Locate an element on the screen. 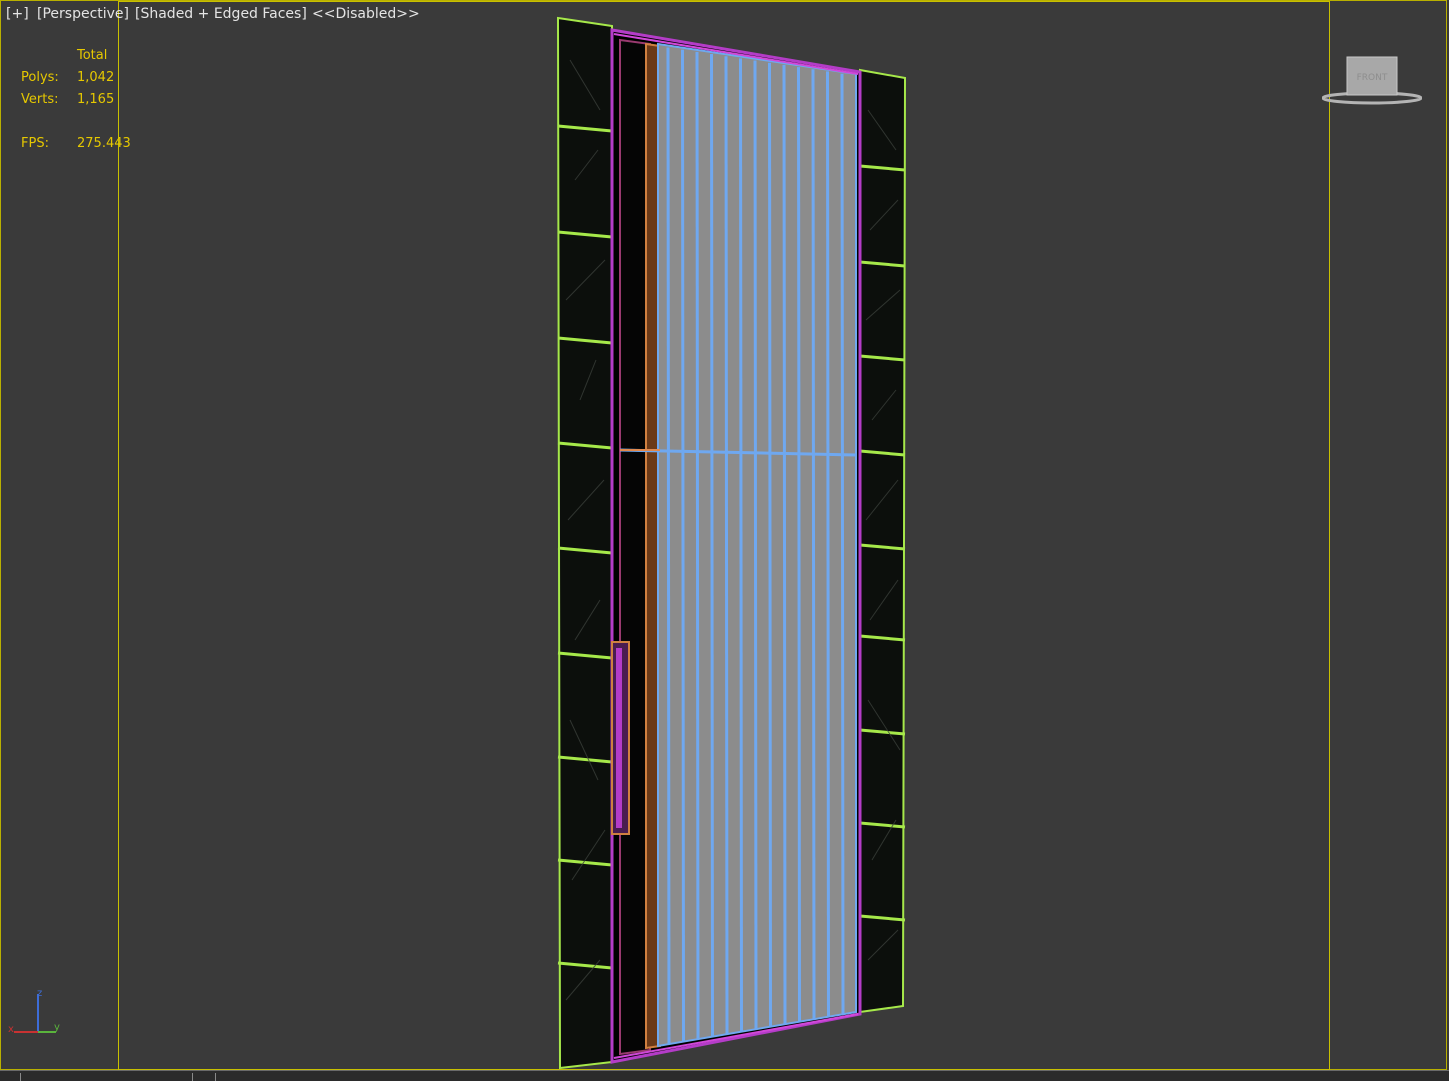 This screenshot has height=1081, width=1449. viewport-general-menu: [+] is located at coordinates (17, 14).